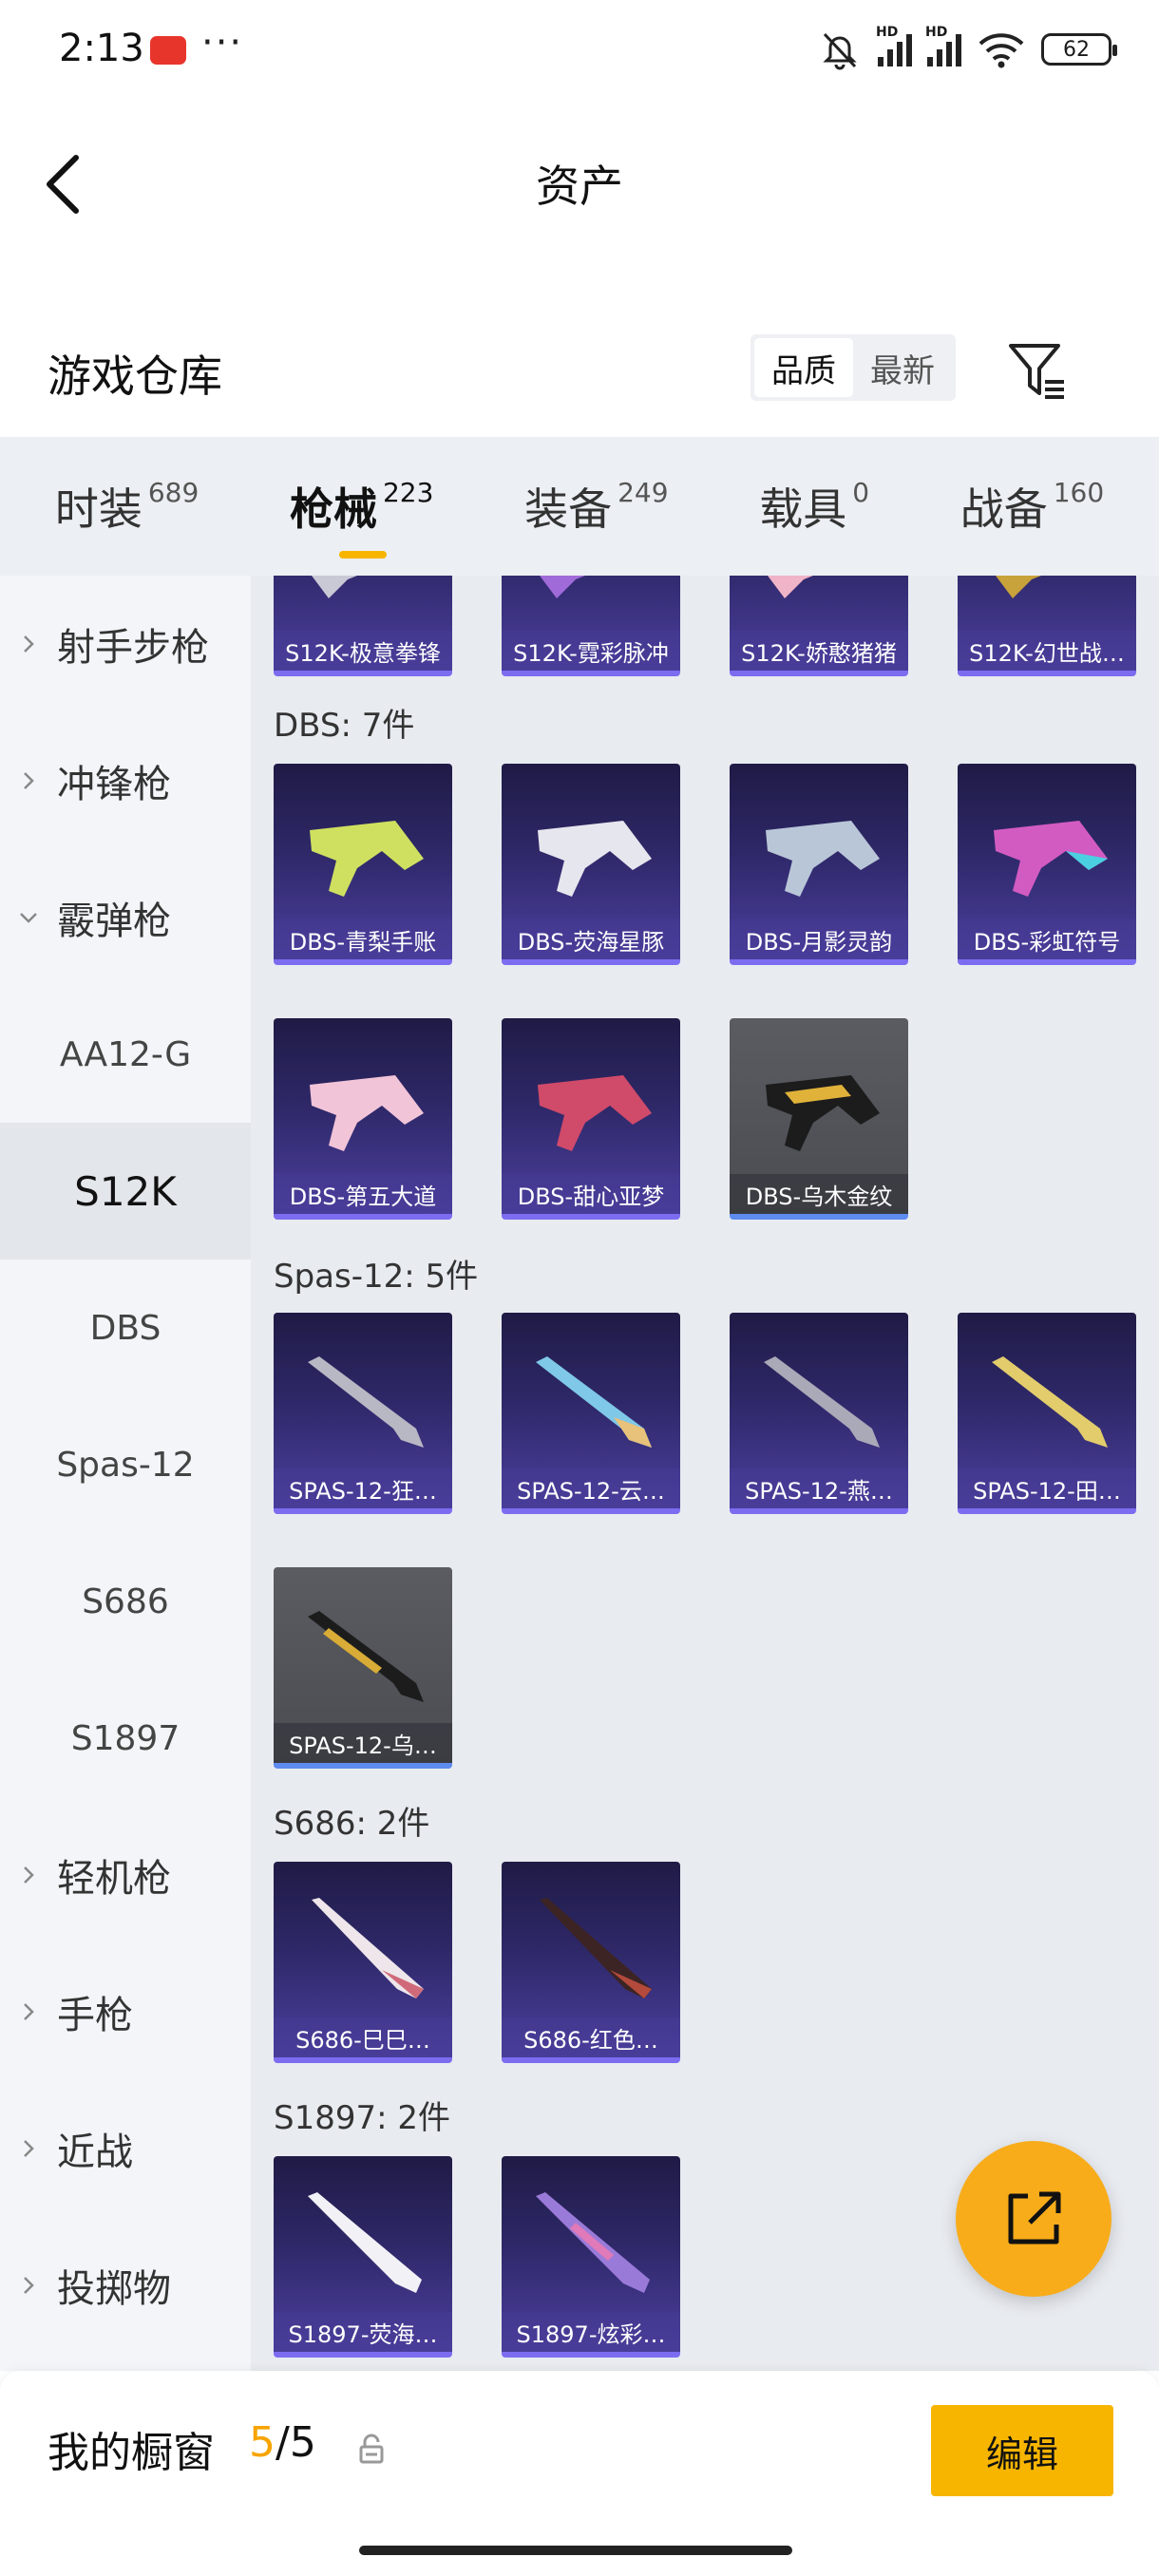  Describe the element at coordinates (125, 1738) in the screenshot. I see `sidebar-subitem-s1897: S1897` at that location.